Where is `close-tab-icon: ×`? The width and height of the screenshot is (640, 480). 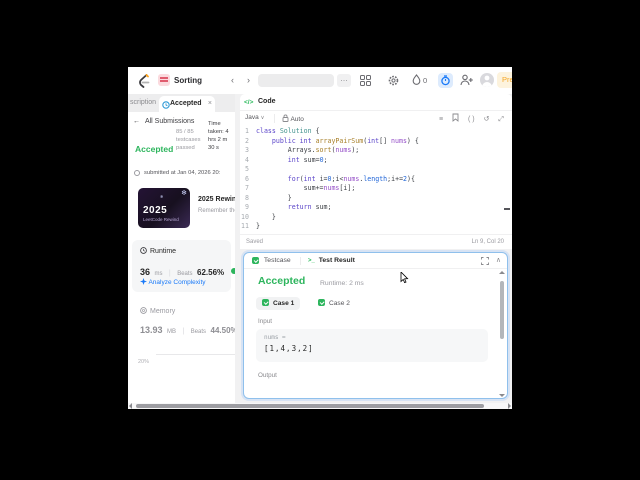
close-tab-icon: × is located at coordinates (210, 103).